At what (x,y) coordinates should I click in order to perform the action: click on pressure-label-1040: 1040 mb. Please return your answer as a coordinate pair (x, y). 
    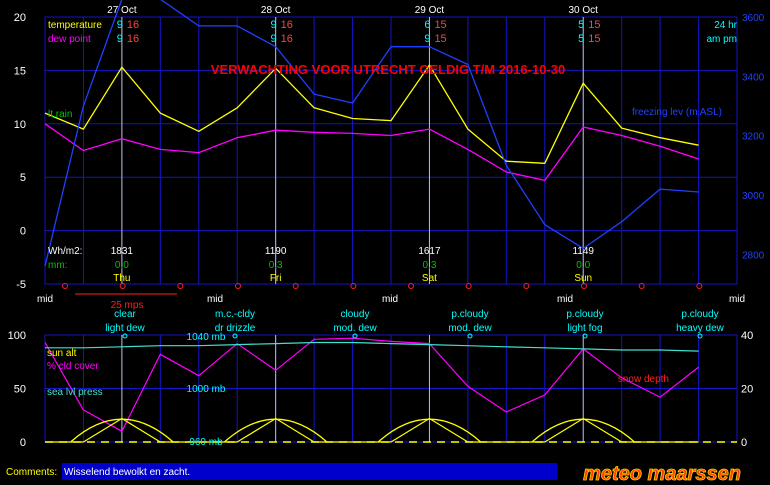
    Looking at the image, I should click on (206, 337).